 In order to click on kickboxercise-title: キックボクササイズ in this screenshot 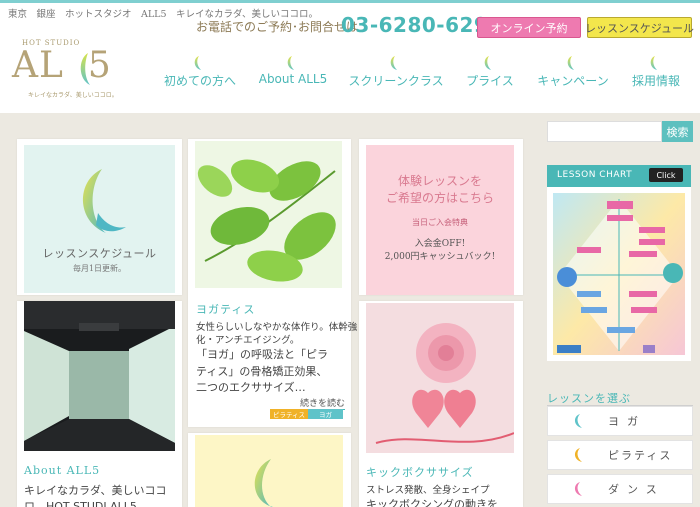, I will do `click(420, 472)`.